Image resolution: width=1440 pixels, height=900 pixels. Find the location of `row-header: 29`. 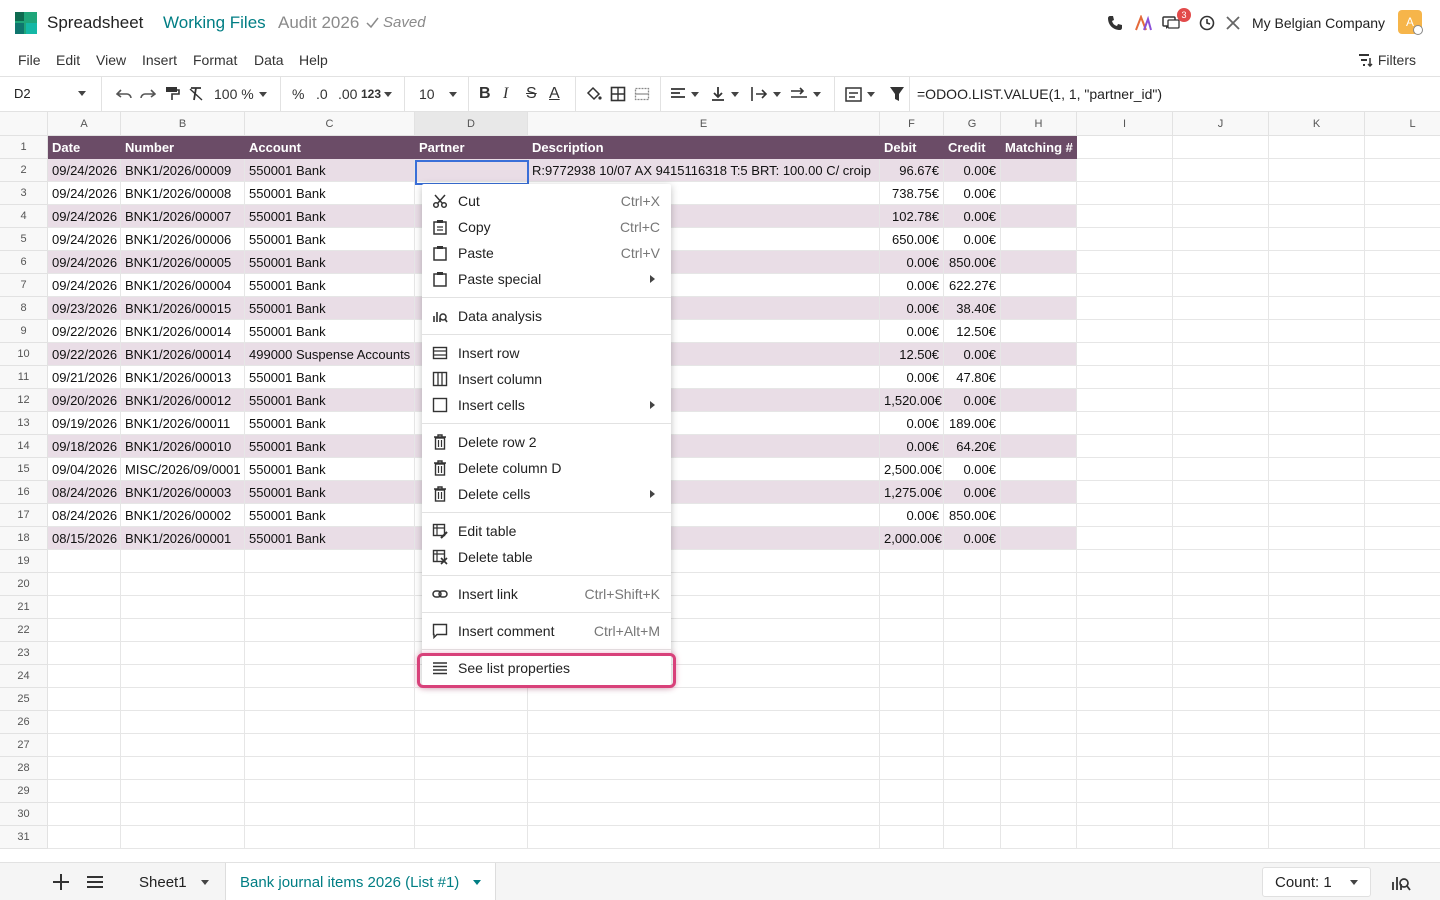

row-header: 29 is located at coordinates (24, 791).